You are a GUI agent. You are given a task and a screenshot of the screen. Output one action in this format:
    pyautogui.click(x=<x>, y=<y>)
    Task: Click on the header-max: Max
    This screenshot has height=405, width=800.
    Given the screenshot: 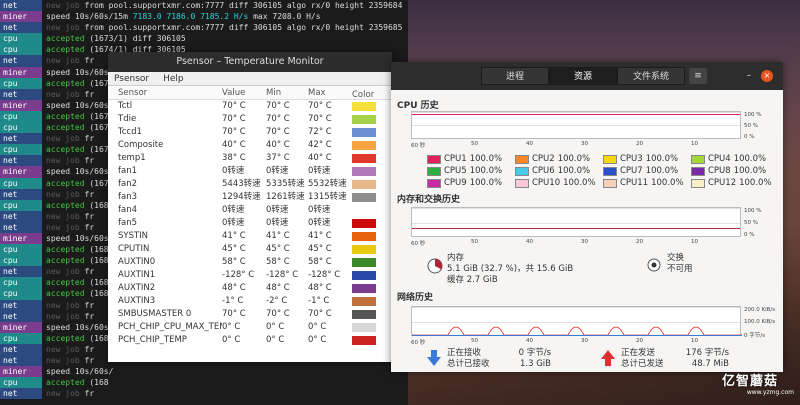 What is the action you would take?
    pyautogui.click(x=329, y=93)
    